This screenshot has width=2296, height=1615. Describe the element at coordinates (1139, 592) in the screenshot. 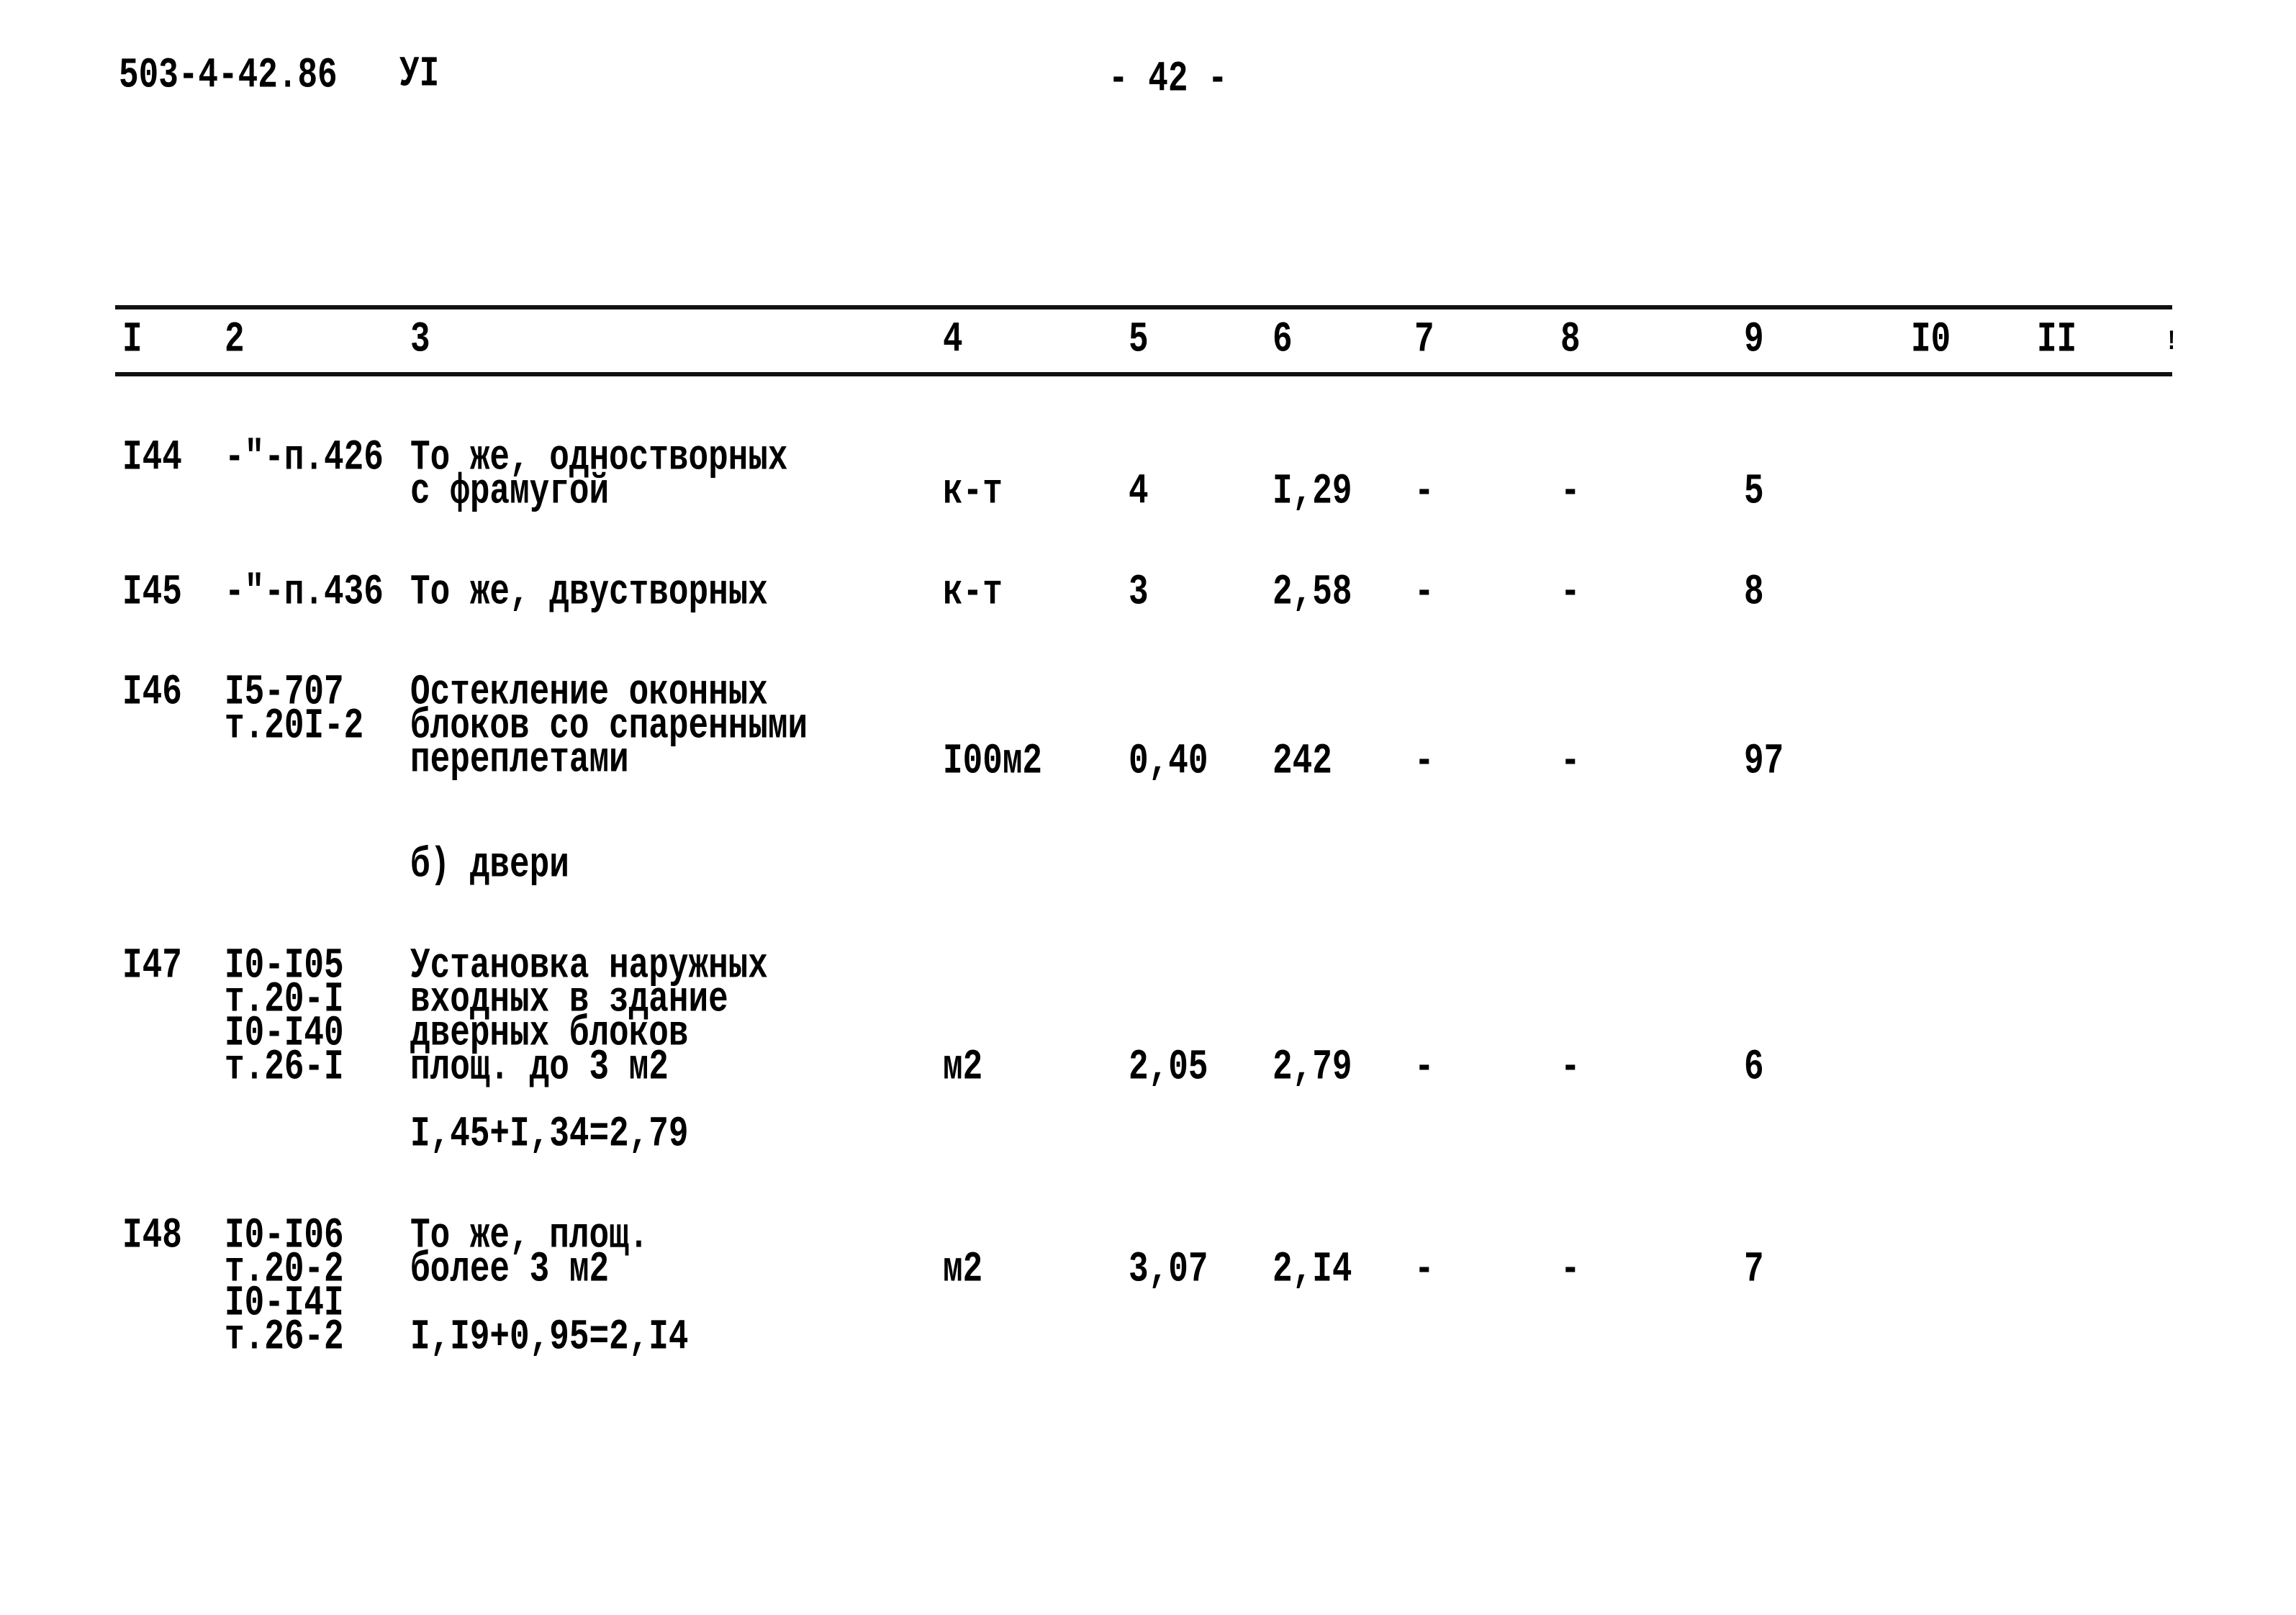

I see `row-quantity: 3` at that location.